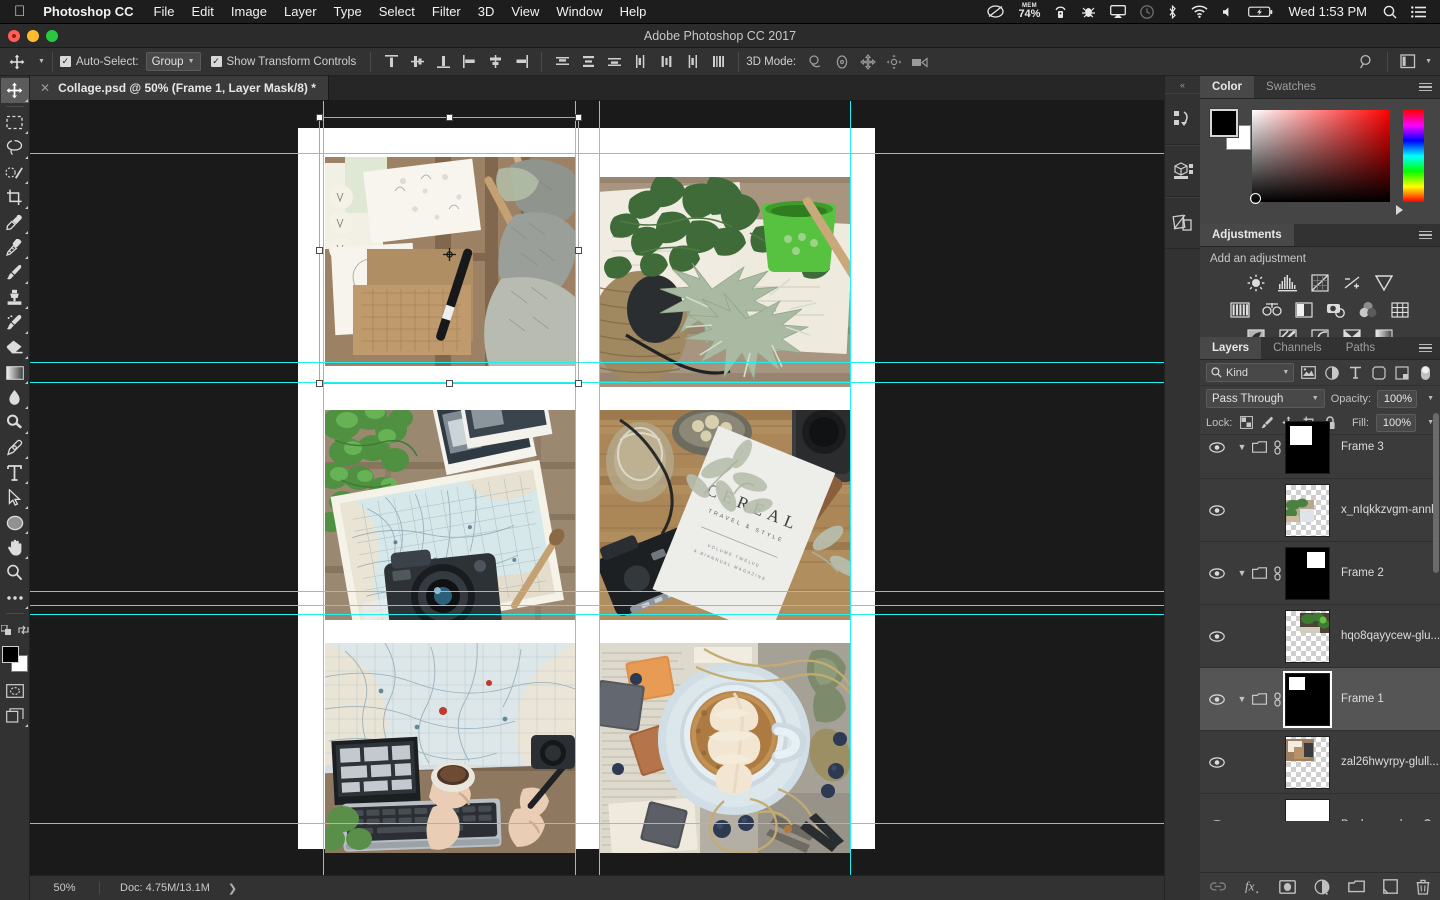 The height and width of the screenshot is (900, 1440). Describe the element at coordinates (842, 62) in the screenshot. I see `roll-3d-object-button` at that location.